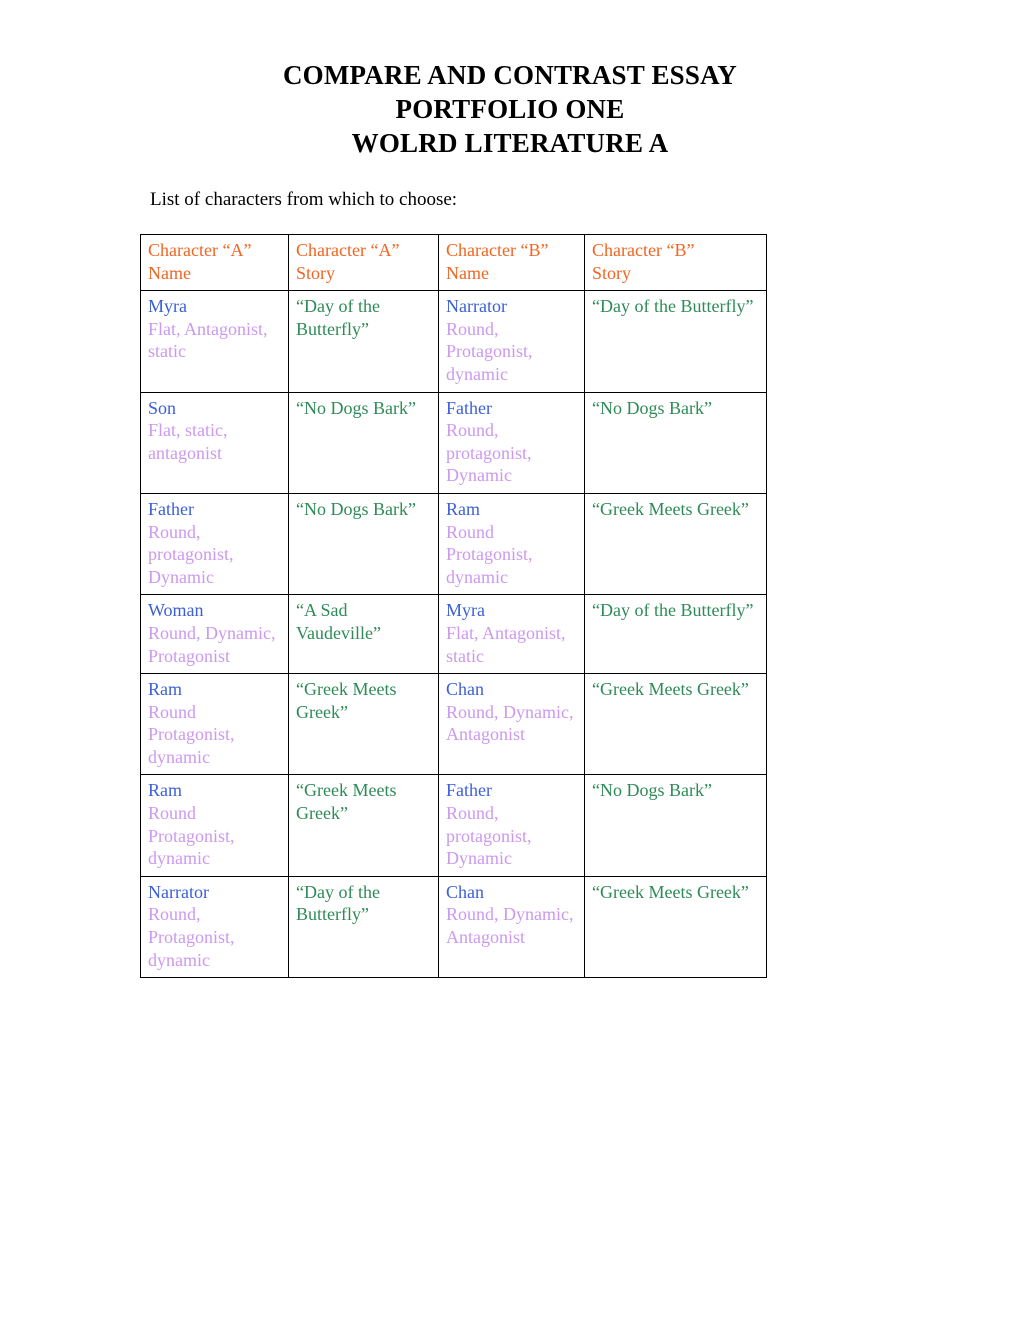  What do you see at coordinates (643, 250) in the screenshot?
I see `column-header-b-story-line1: Character “B”` at bounding box center [643, 250].